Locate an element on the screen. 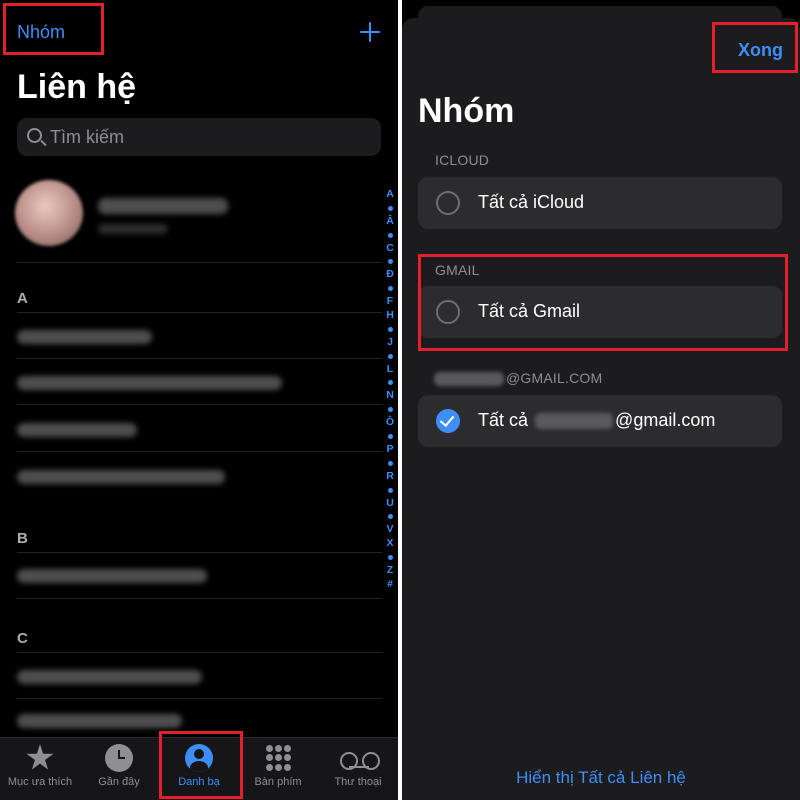 Image resolution: width=800 pixels, height=800 pixels. alphabet-index: A Â C Đ F H J L N Ô P R U V X Z # is located at coordinates (390, 390).